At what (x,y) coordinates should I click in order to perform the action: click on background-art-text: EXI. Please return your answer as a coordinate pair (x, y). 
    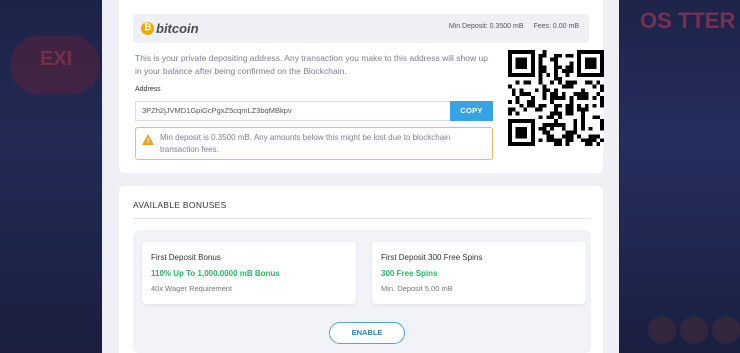
    Looking at the image, I should click on (56, 59).